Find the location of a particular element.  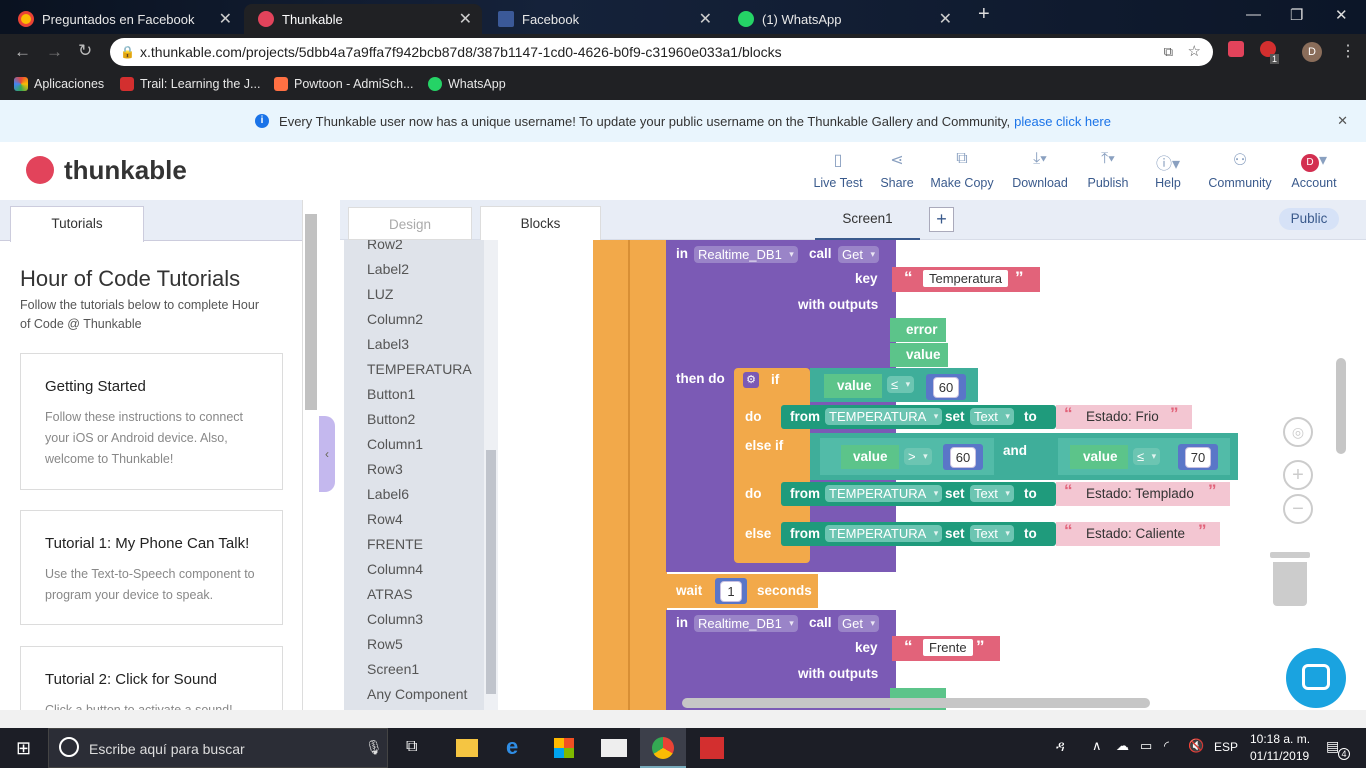

component-item: LUZ is located at coordinates (380, 294).